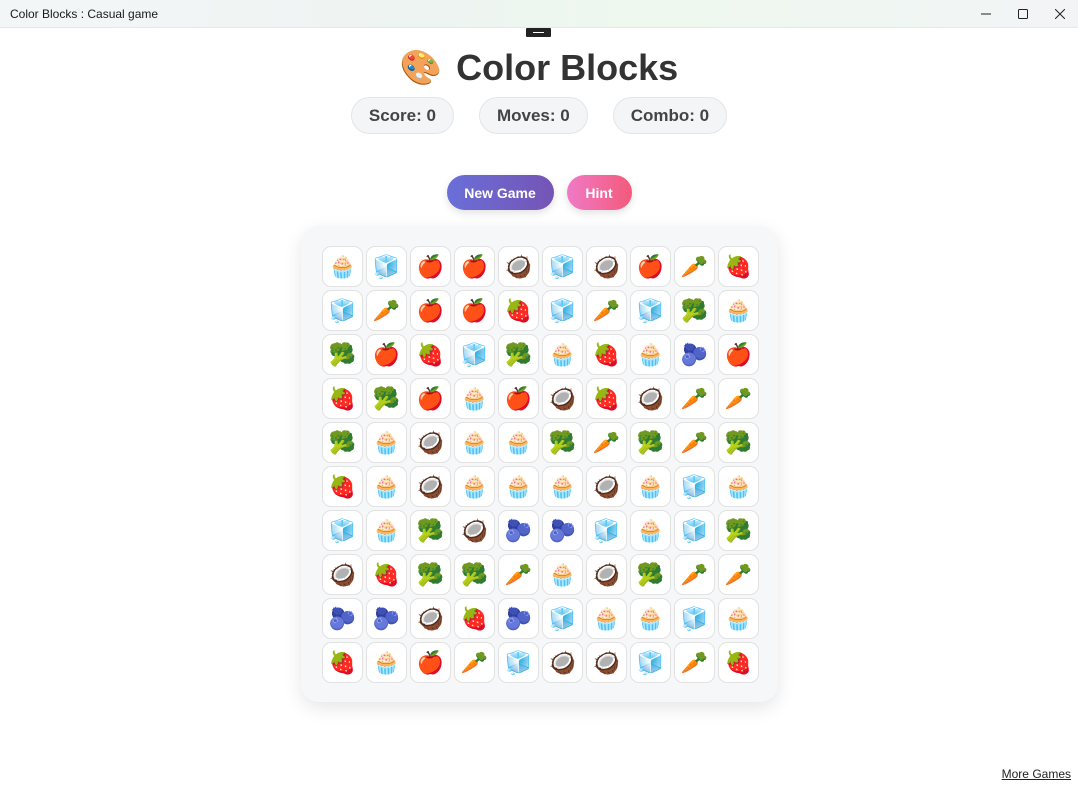 This screenshot has width=1078, height=787. Describe the element at coordinates (500, 192) in the screenshot. I see `new-game-button: New Game` at that location.